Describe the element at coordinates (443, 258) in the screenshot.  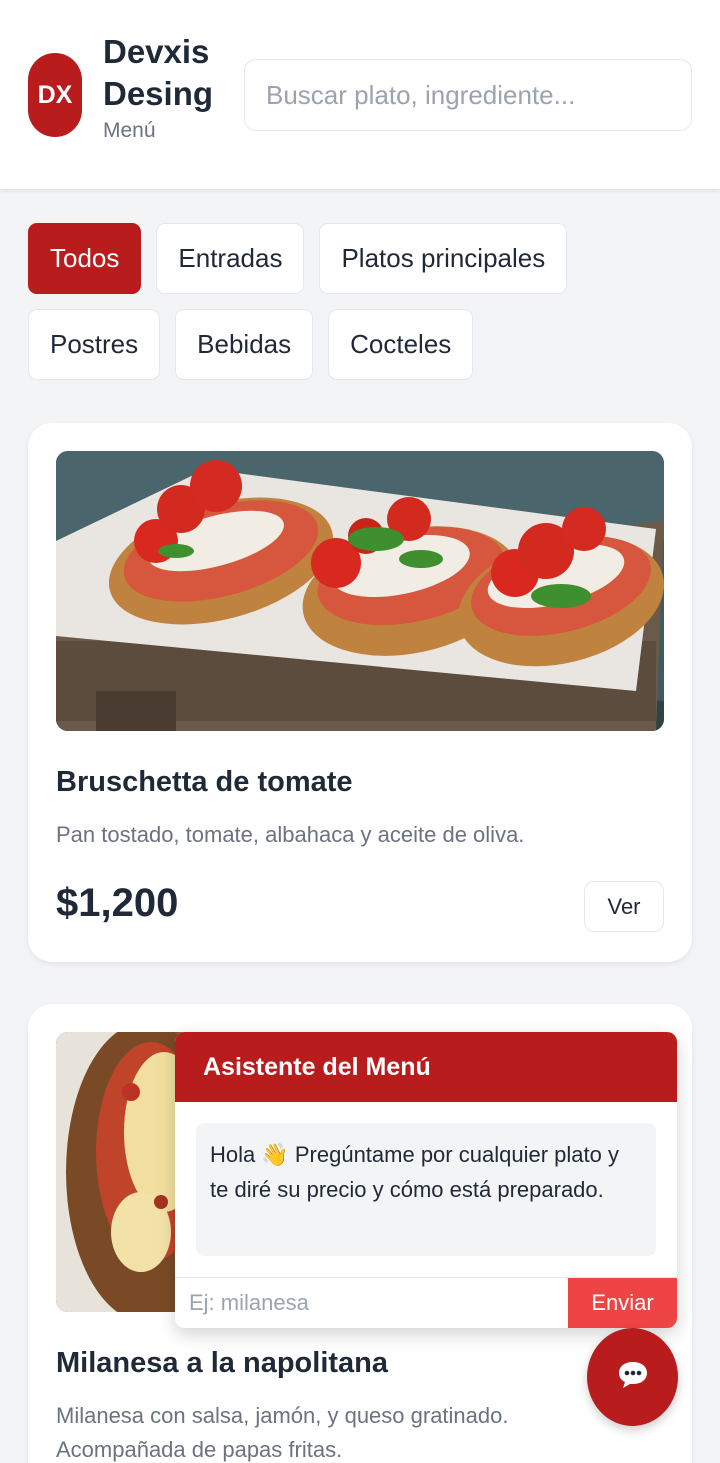
I see `category-chip-platos-principales: Platos principales` at that location.